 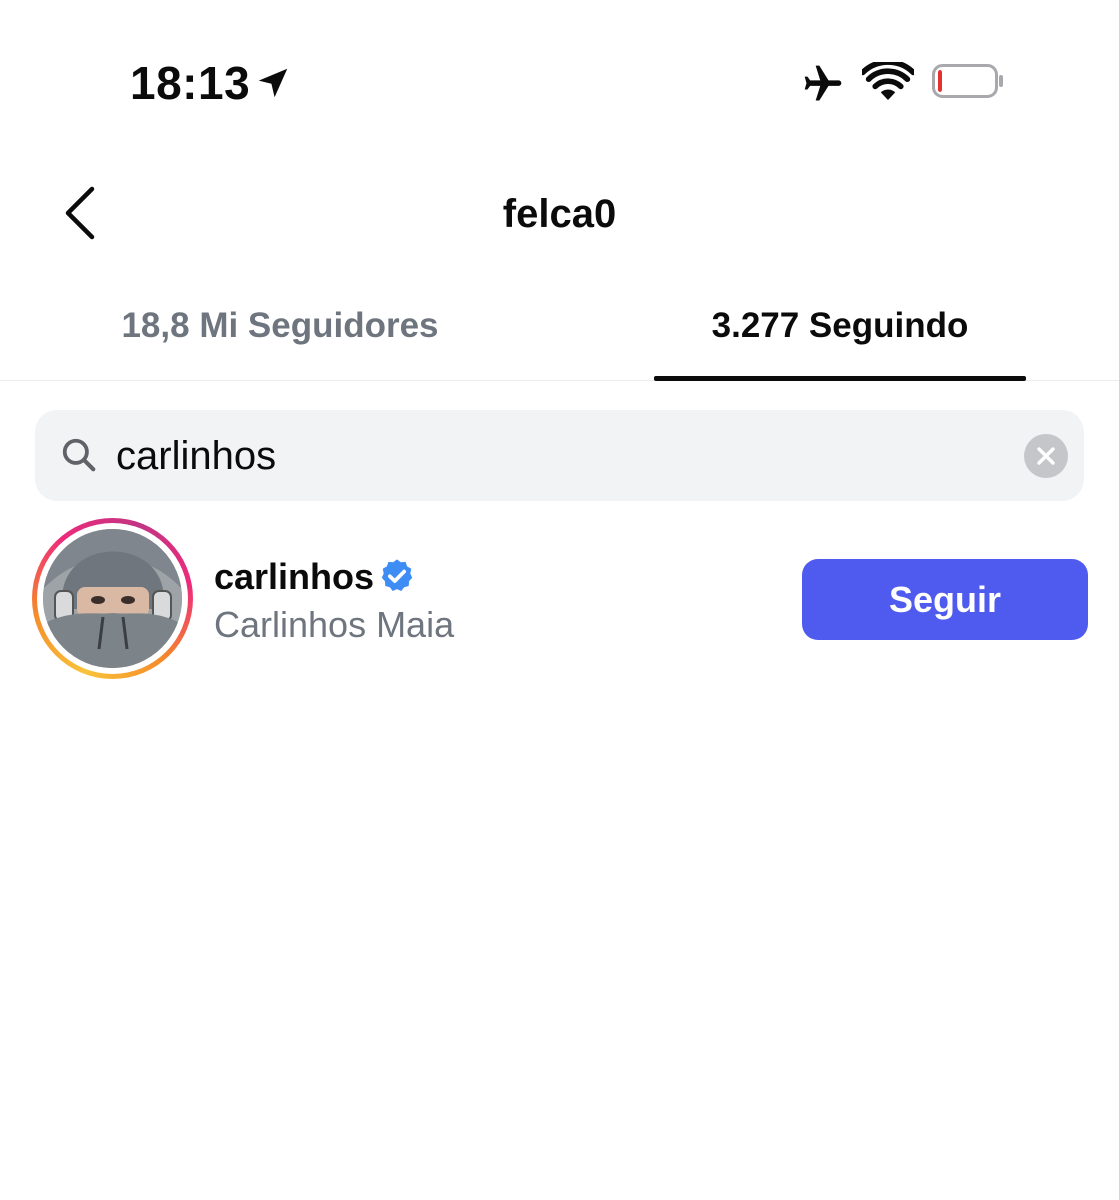 I want to click on battery-icon, so click(x=967, y=81).